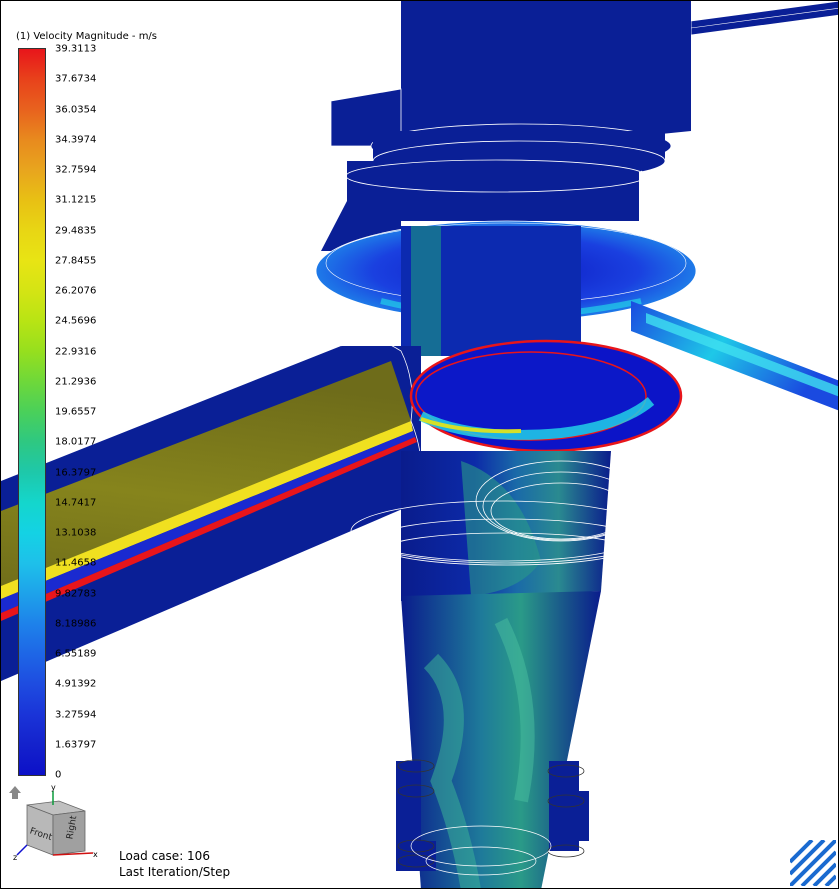  Describe the element at coordinates (175, 872) in the screenshot. I see `iteration-label: Last Iteration/Step` at that location.